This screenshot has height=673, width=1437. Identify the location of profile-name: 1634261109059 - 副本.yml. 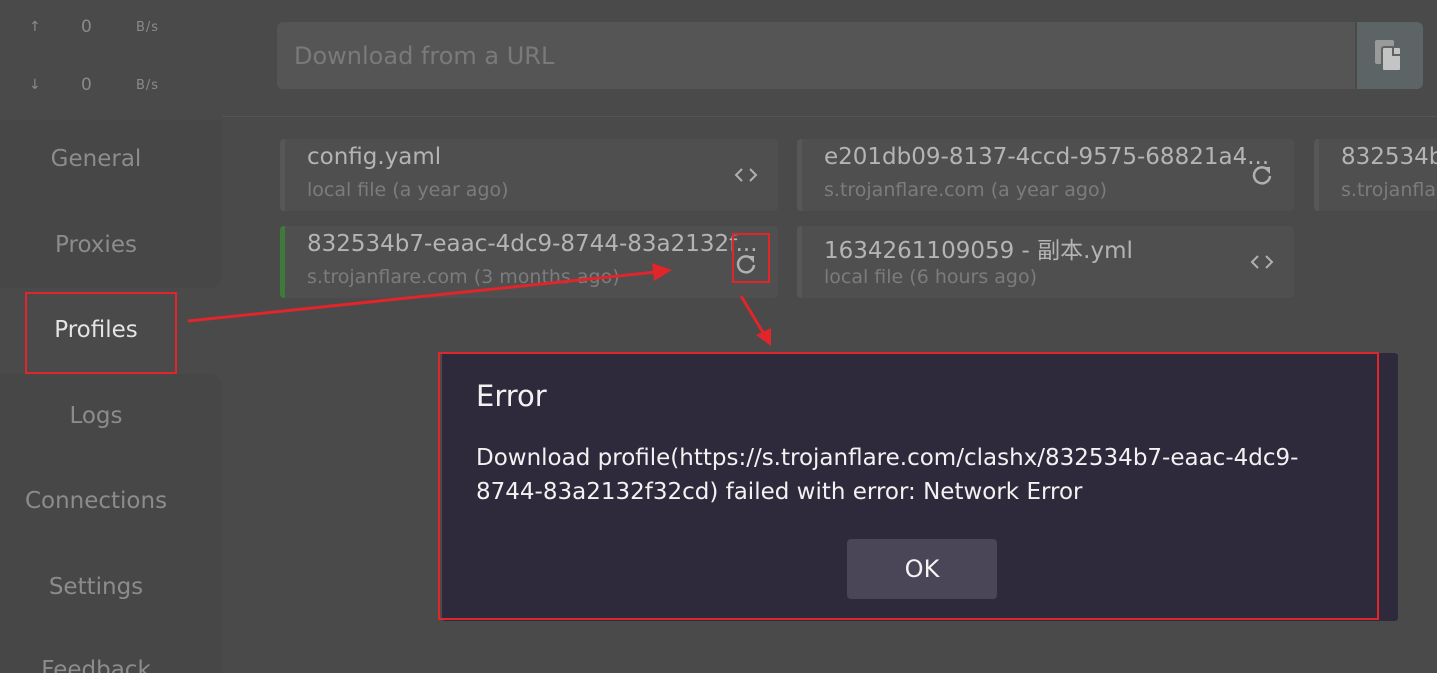
(978, 251).